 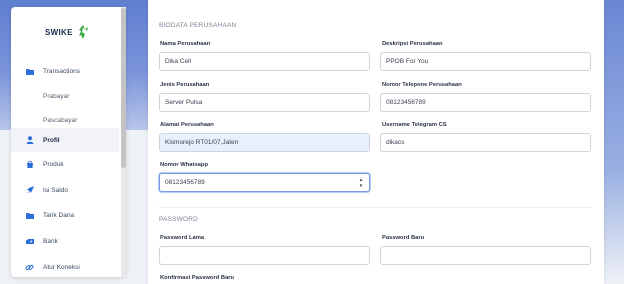 What do you see at coordinates (123, 88) in the screenshot?
I see `sidebar-scrollbar-thumb` at bounding box center [123, 88].